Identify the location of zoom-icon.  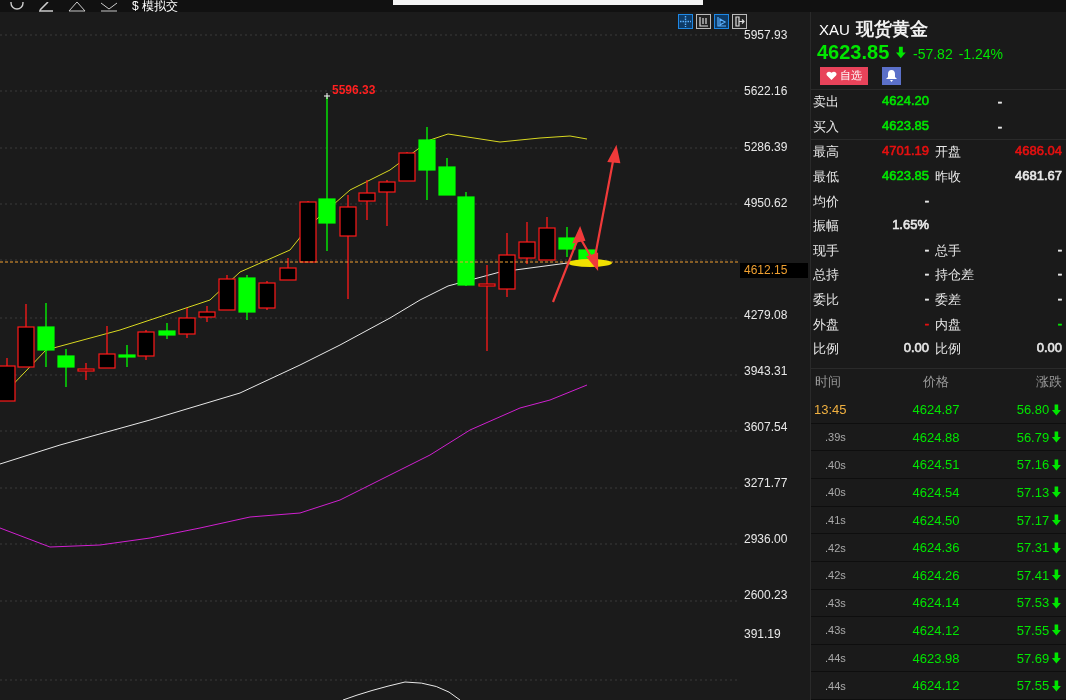
(17, 7).